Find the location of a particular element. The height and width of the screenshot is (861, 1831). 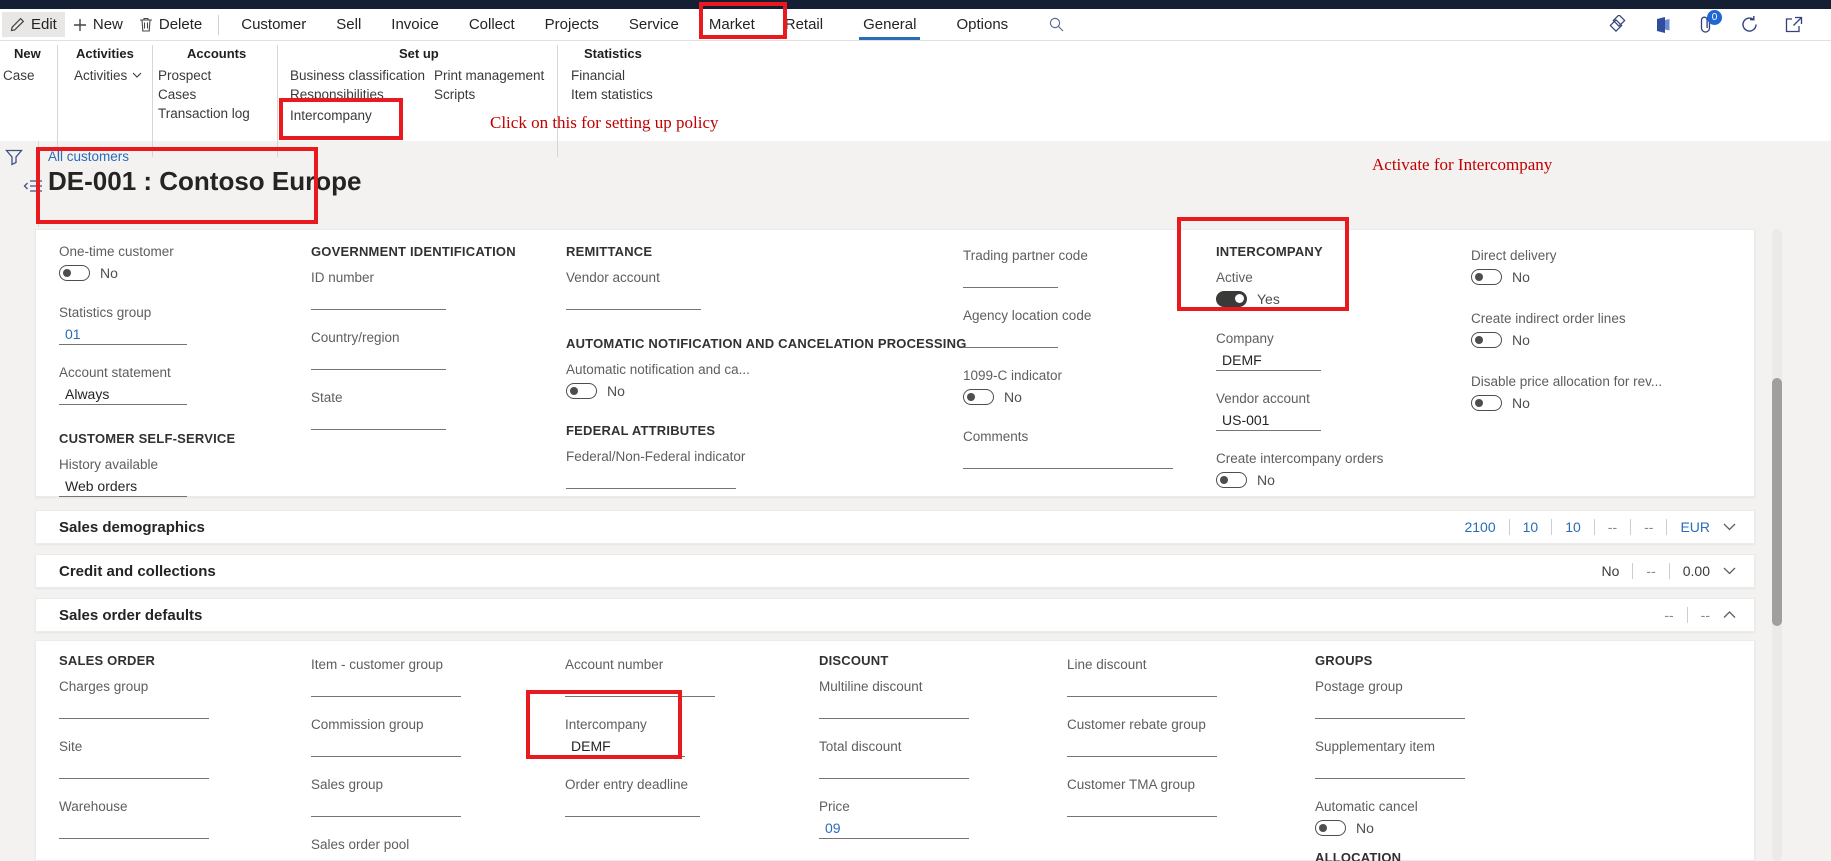

section-groups: GROUPS is located at coordinates (1344, 660).